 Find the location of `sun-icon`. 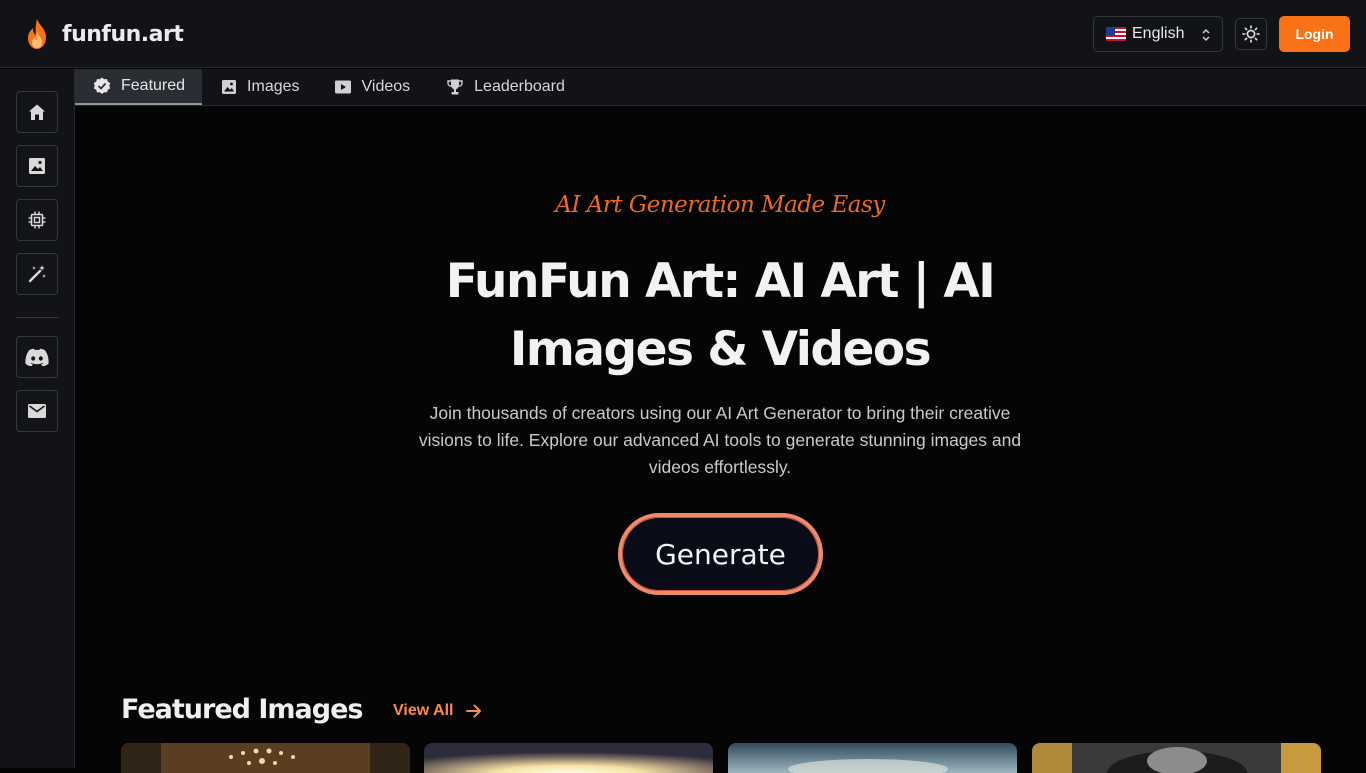

sun-icon is located at coordinates (1251, 34).